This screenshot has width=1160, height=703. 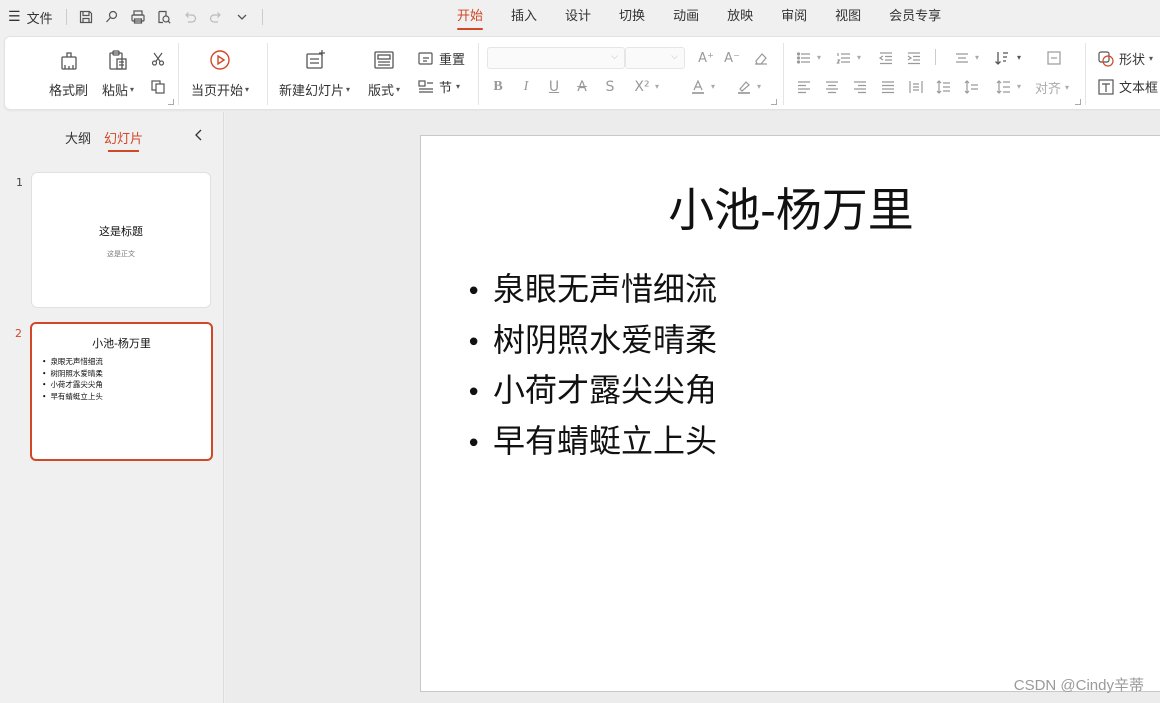 What do you see at coordinates (69, 91) in the screenshot?
I see `format-painter-label: 格式刷` at bounding box center [69, 91].